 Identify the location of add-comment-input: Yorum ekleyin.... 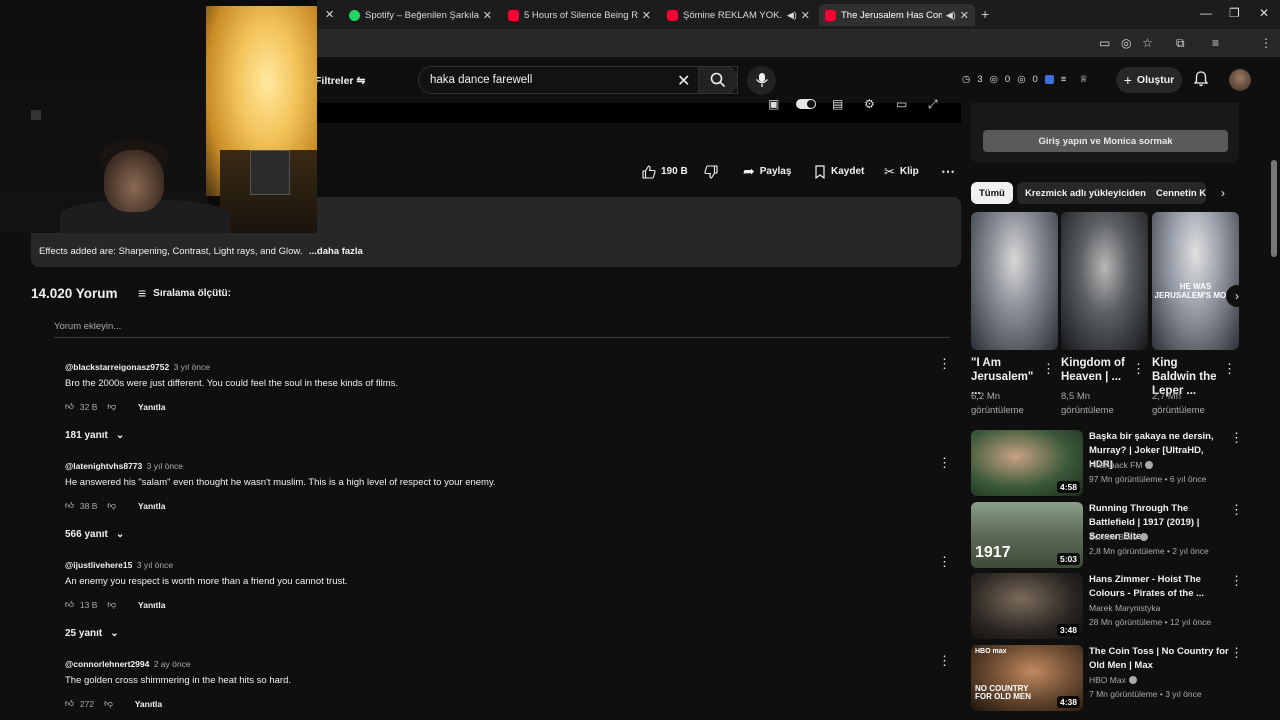
(502, 329).